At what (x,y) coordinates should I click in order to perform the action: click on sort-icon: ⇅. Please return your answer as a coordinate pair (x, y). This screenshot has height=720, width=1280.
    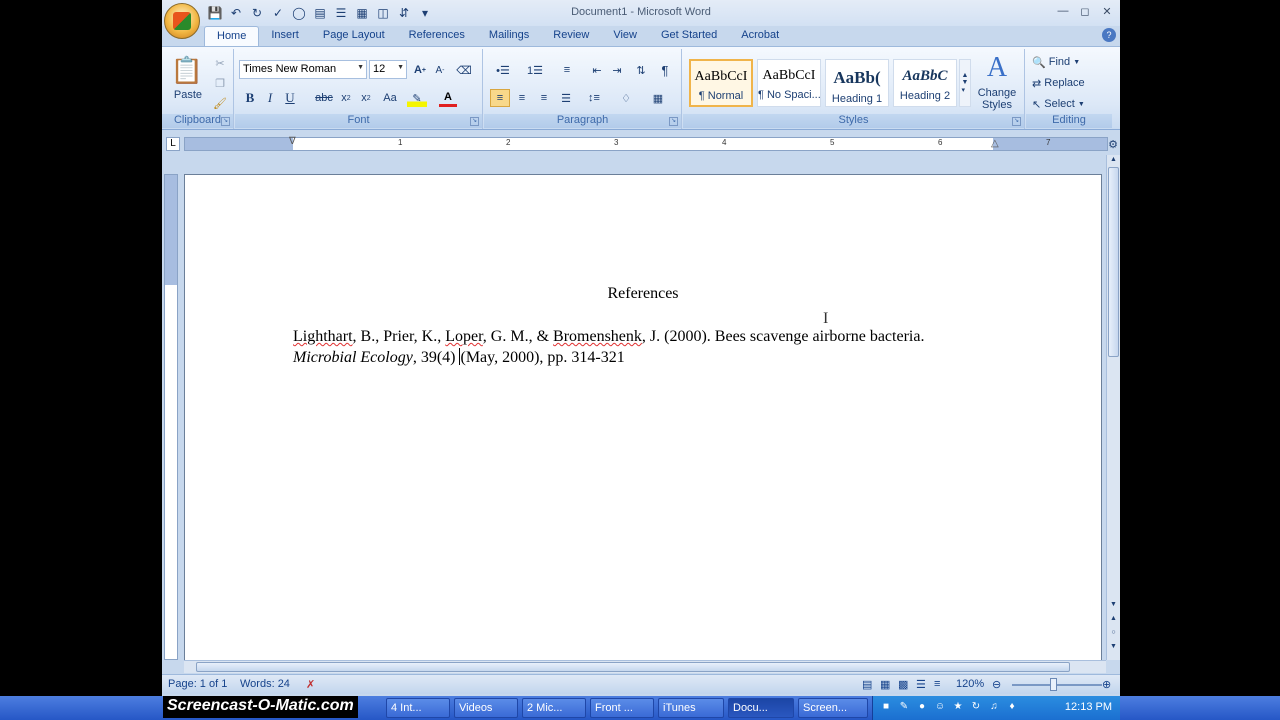
    Looking at the image, I should click on (641, 70).